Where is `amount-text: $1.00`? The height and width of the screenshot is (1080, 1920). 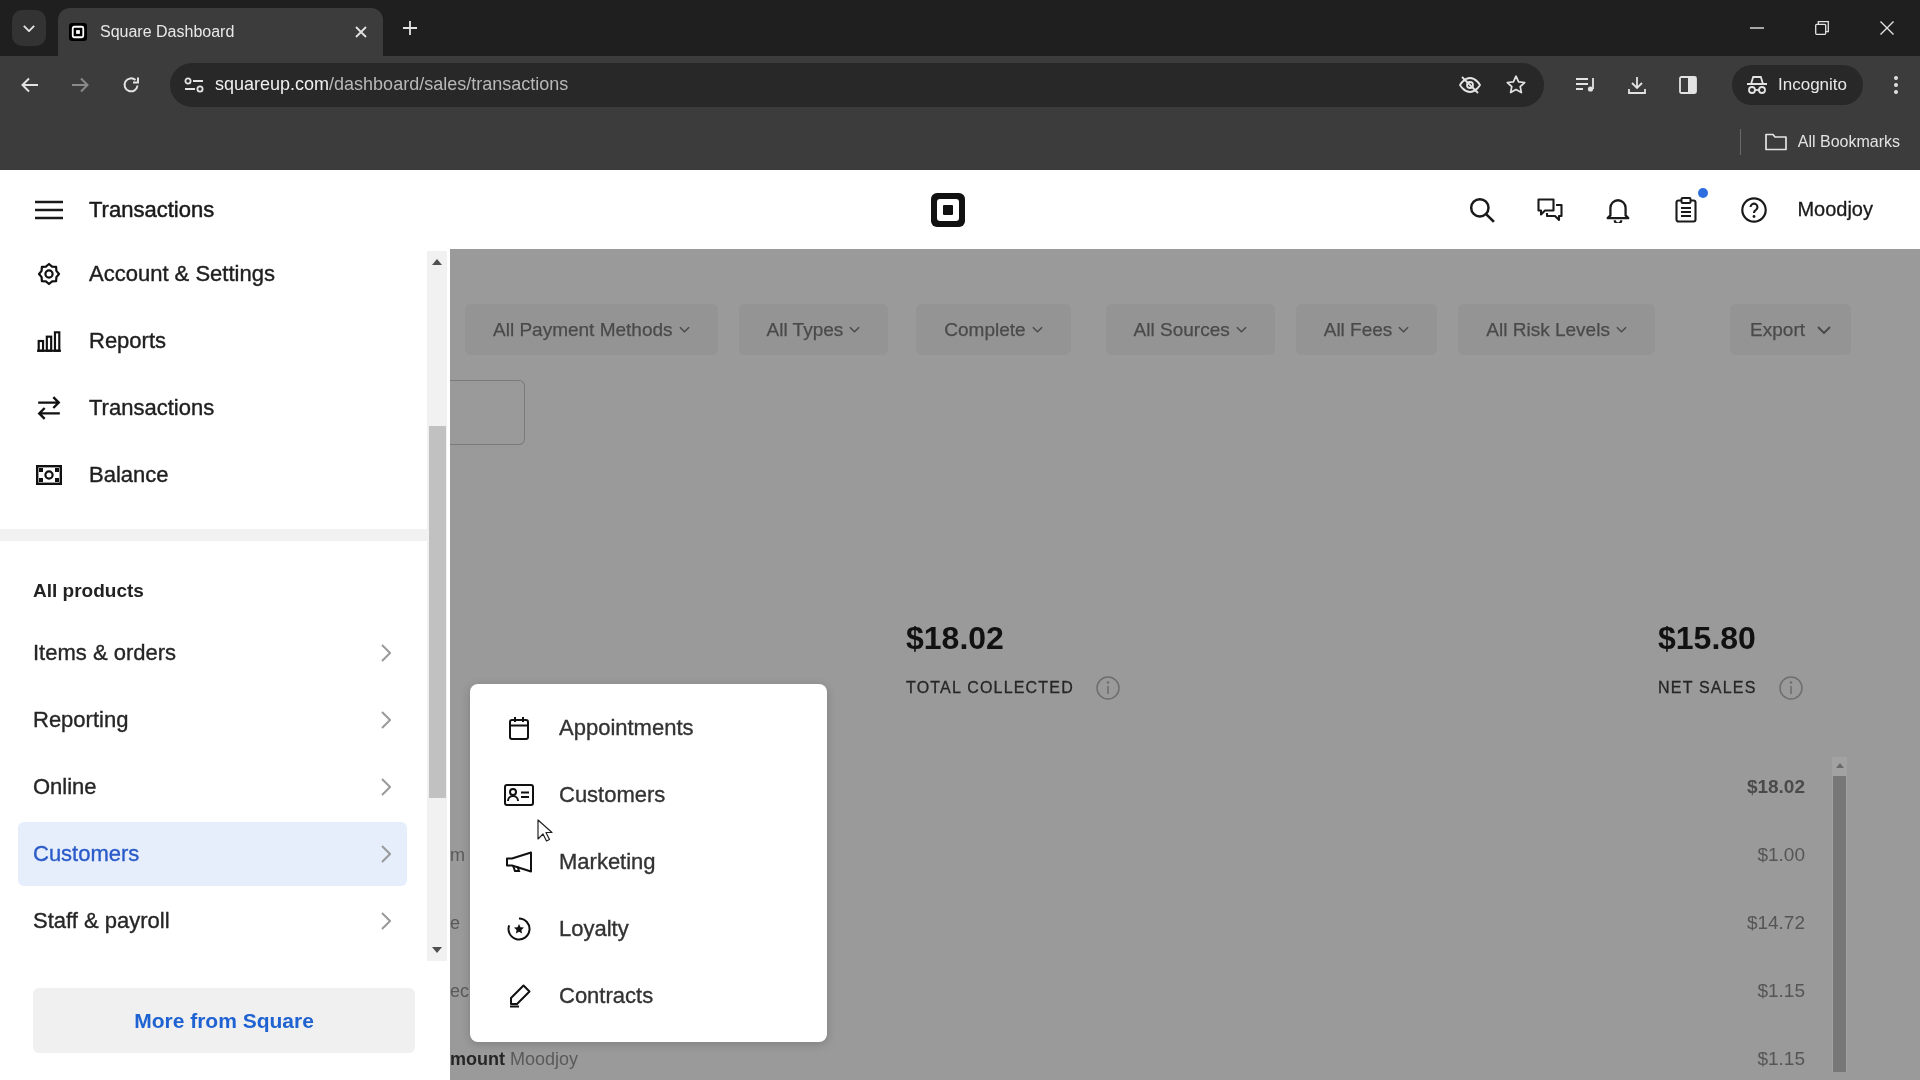 amount-text: $1.00 is located at coordinates (1781, 855).